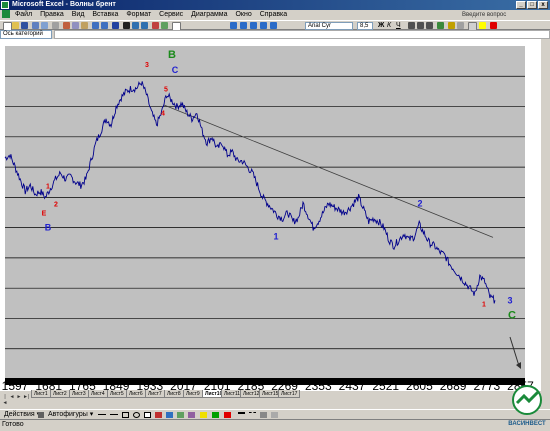 The height and width of the screenshot is (431, 550). What do you see at coordinates (12, 397) in the screenshot?
I see `prev-sheet-icon: ◄` at bounding box center [12, 397].